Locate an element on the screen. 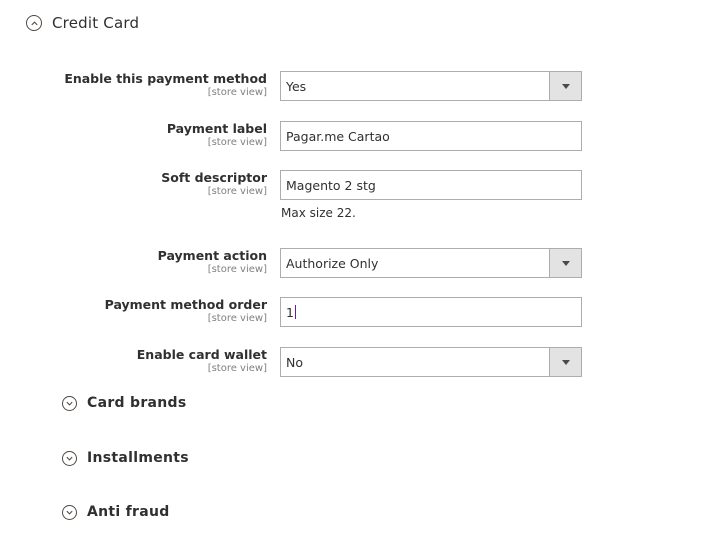 This screenshot has width=704, height=556. subsection-title: Anti fraud is located at coordinates (128, 512).